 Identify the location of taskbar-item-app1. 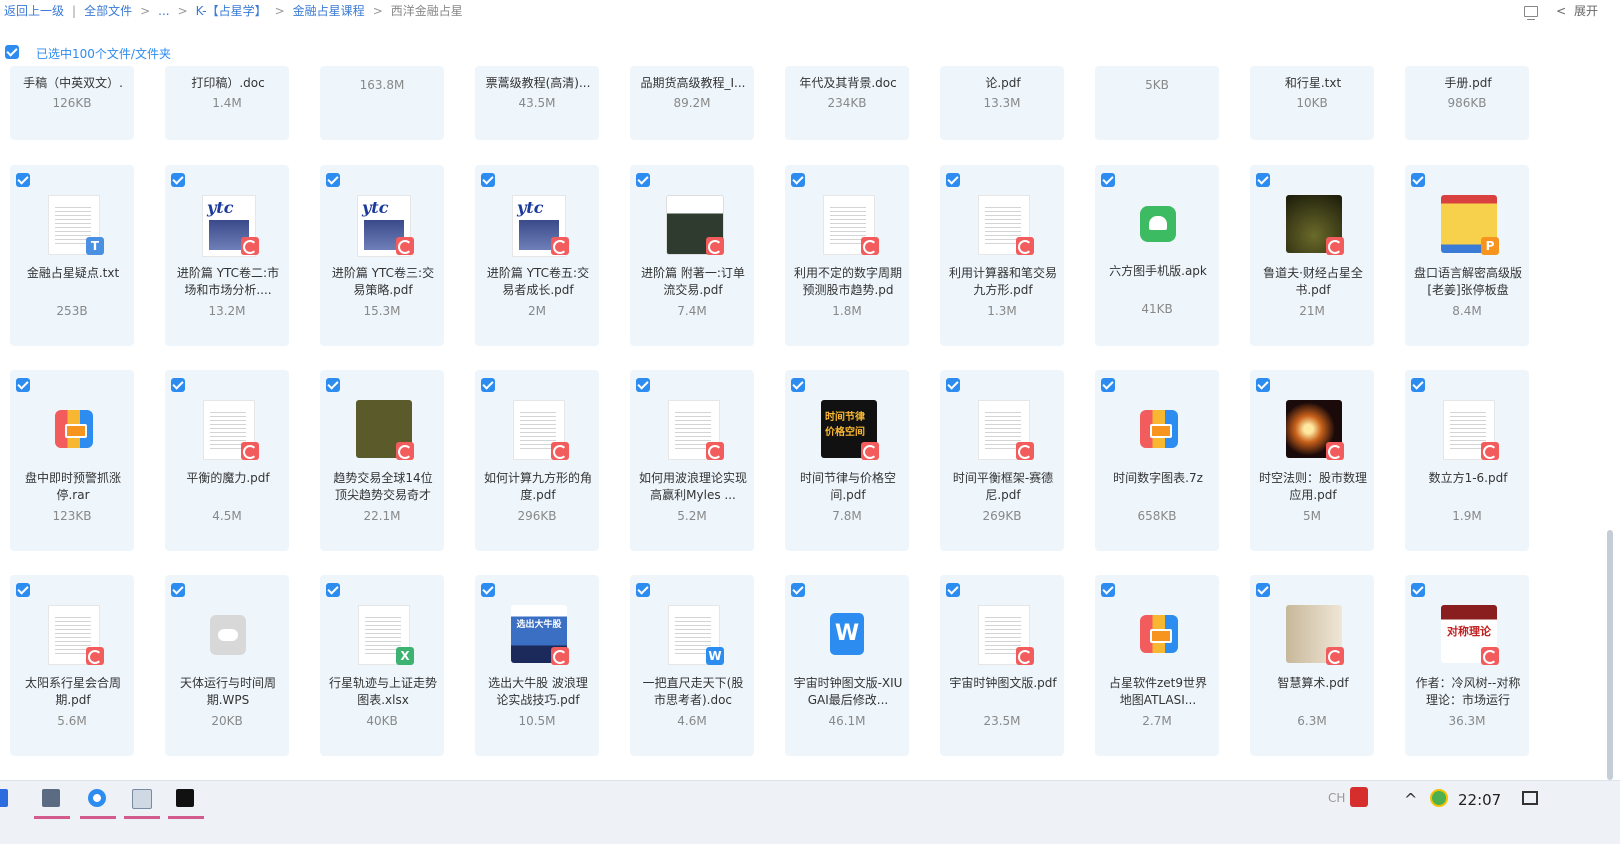
(50, 802).